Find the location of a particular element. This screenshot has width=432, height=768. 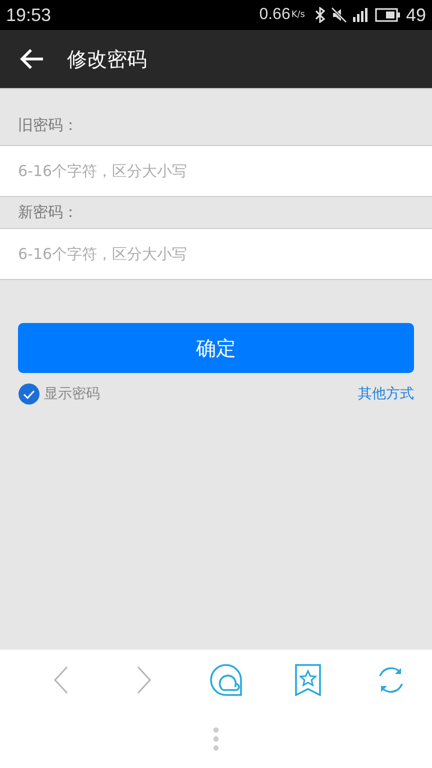

field-label: 新密码： is located at coordinates (48, 212).